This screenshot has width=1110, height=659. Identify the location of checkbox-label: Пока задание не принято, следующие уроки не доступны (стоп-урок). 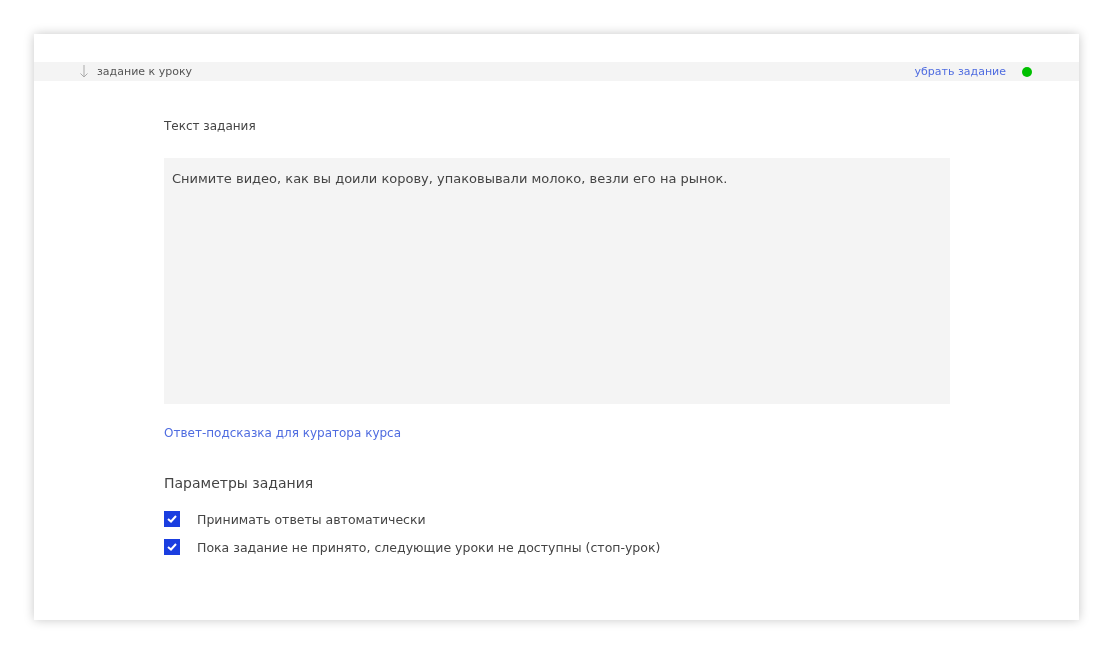
(429, 547).